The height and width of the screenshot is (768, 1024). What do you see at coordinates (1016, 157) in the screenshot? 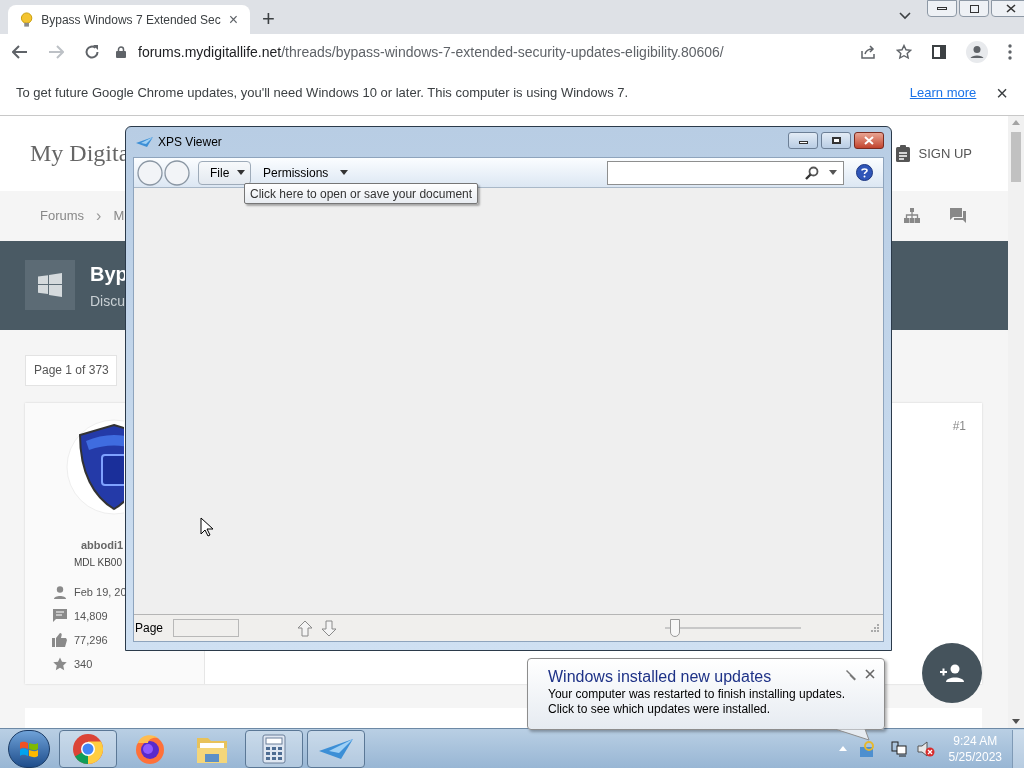
I see `scroll-thumb` at bounding box center [1016, 157].